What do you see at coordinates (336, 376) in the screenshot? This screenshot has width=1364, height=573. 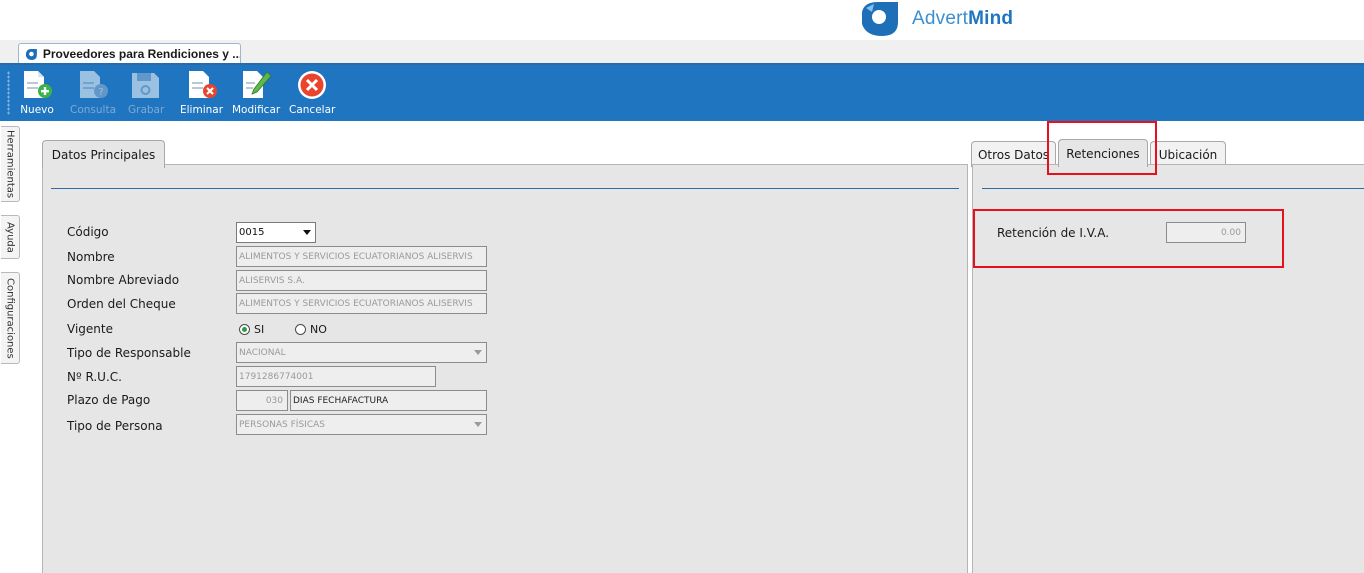 I see `ruc-field: 1791286774001` at bounding box center [336, 376].